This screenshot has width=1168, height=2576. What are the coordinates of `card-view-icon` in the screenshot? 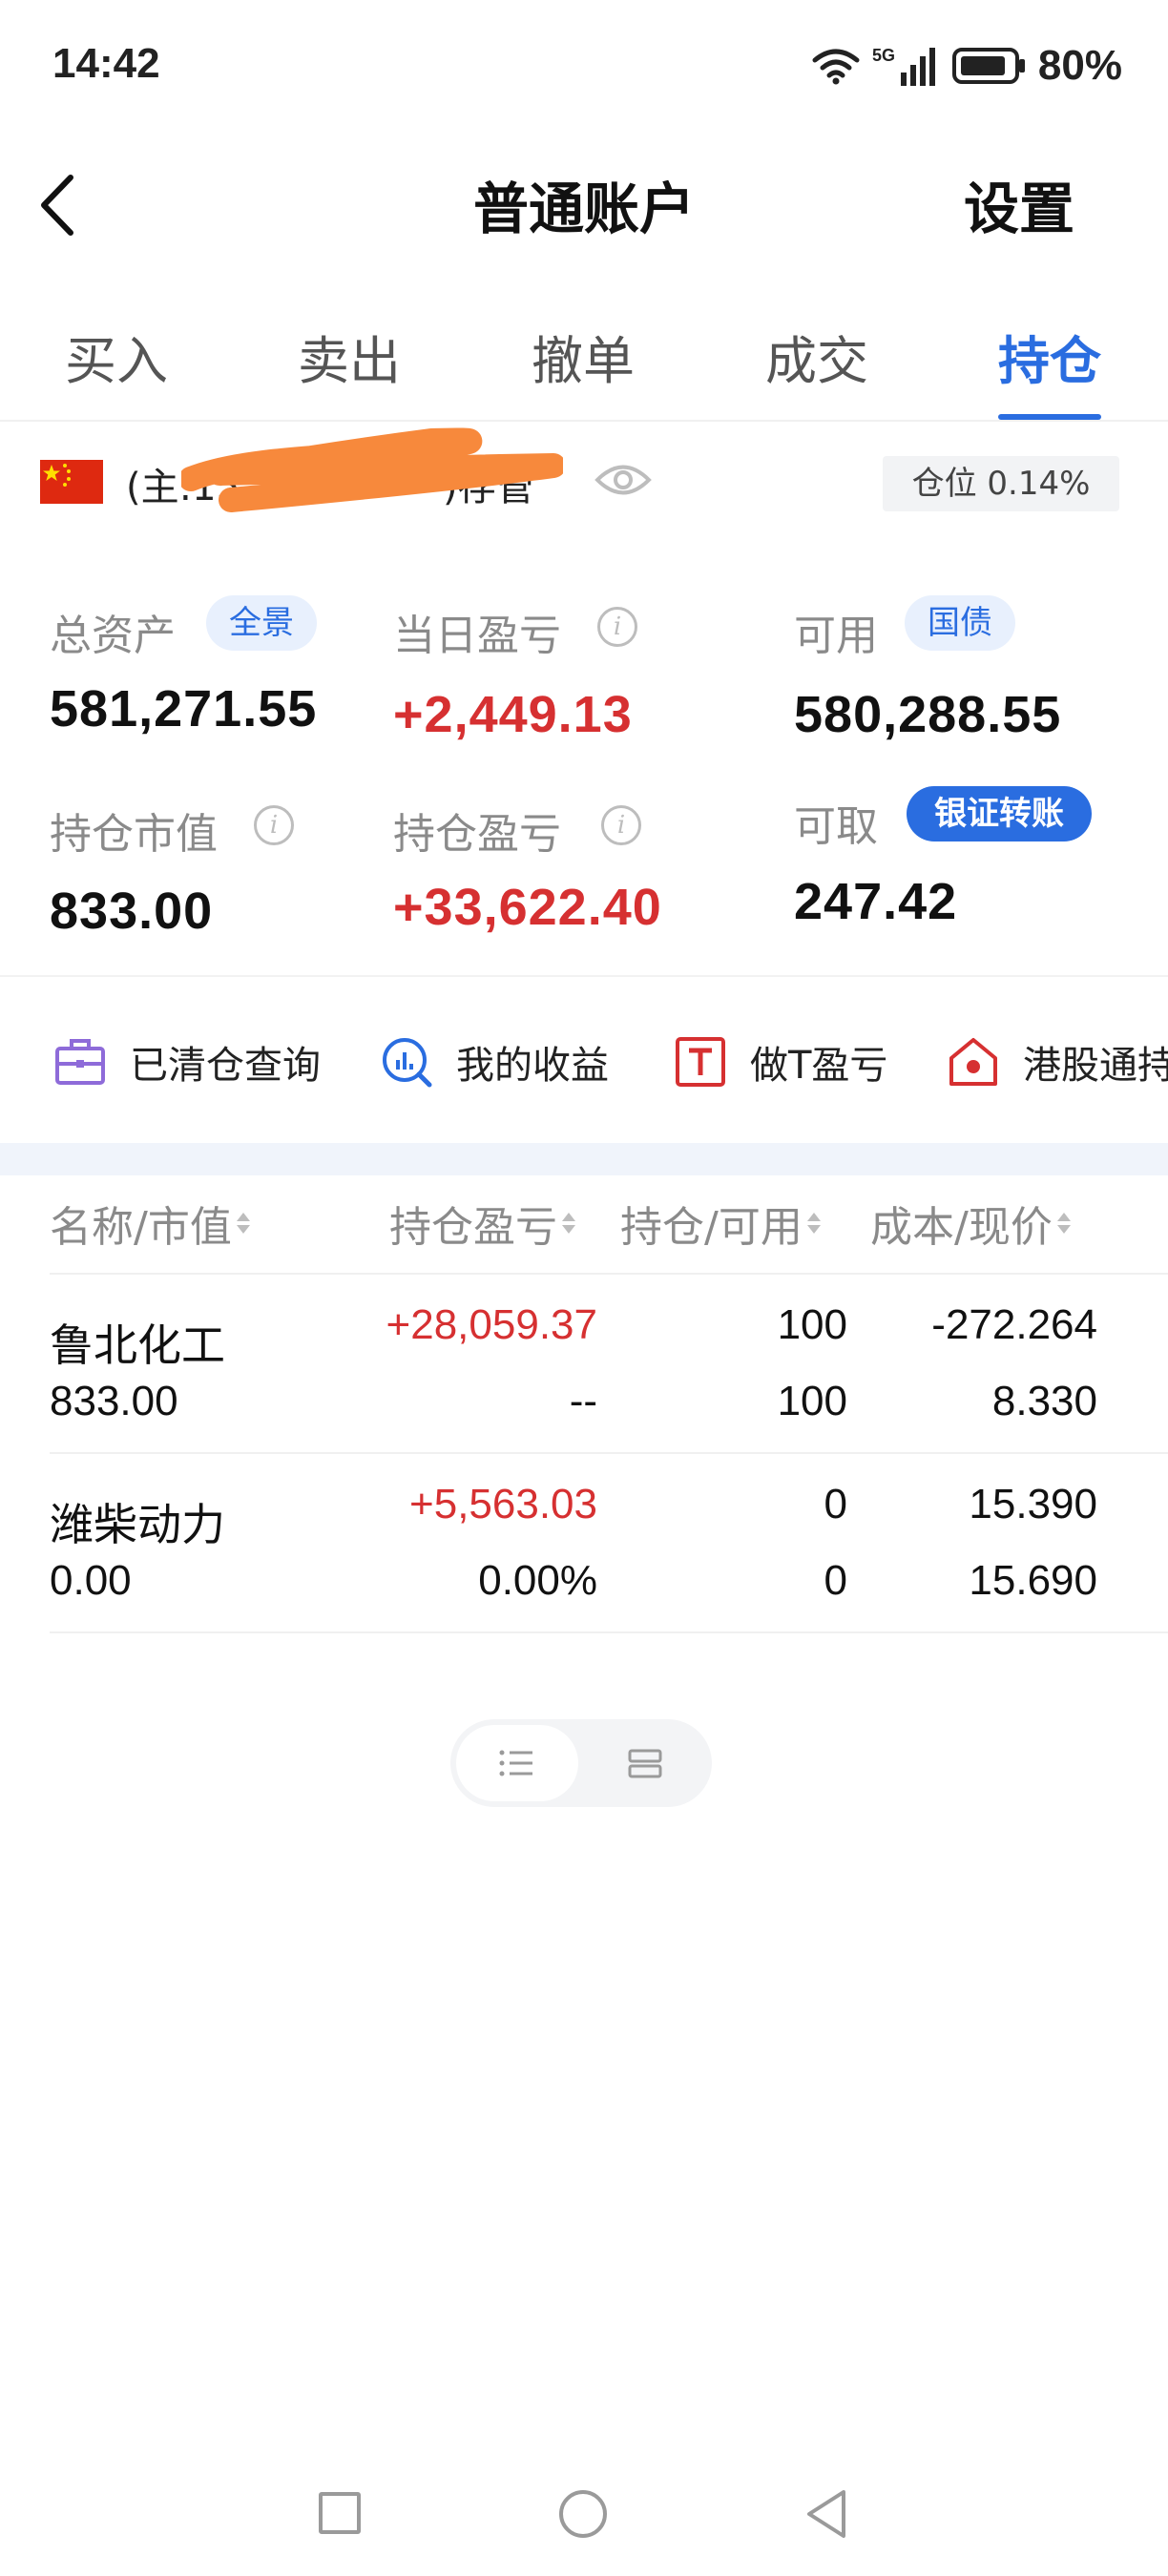 It's located at (645, 1763).